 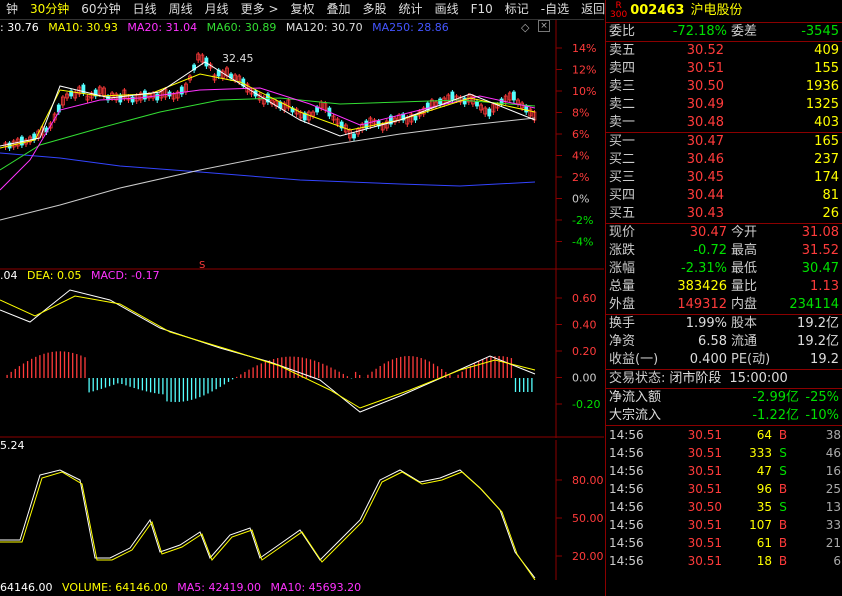 I want to click on stat-row: 涨幅 -2.31% 最低 30.47, so click(x=724, y=269).